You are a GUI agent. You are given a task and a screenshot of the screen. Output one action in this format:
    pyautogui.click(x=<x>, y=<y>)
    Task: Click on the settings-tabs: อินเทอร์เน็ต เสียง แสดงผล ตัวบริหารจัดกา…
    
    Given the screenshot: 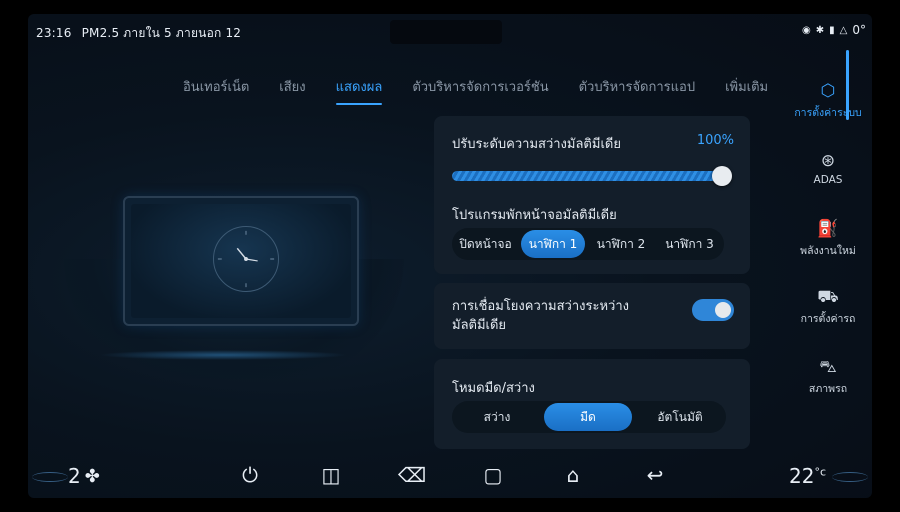 What is the action you would take?
    pyautogui.click(x=475, y=89)
    